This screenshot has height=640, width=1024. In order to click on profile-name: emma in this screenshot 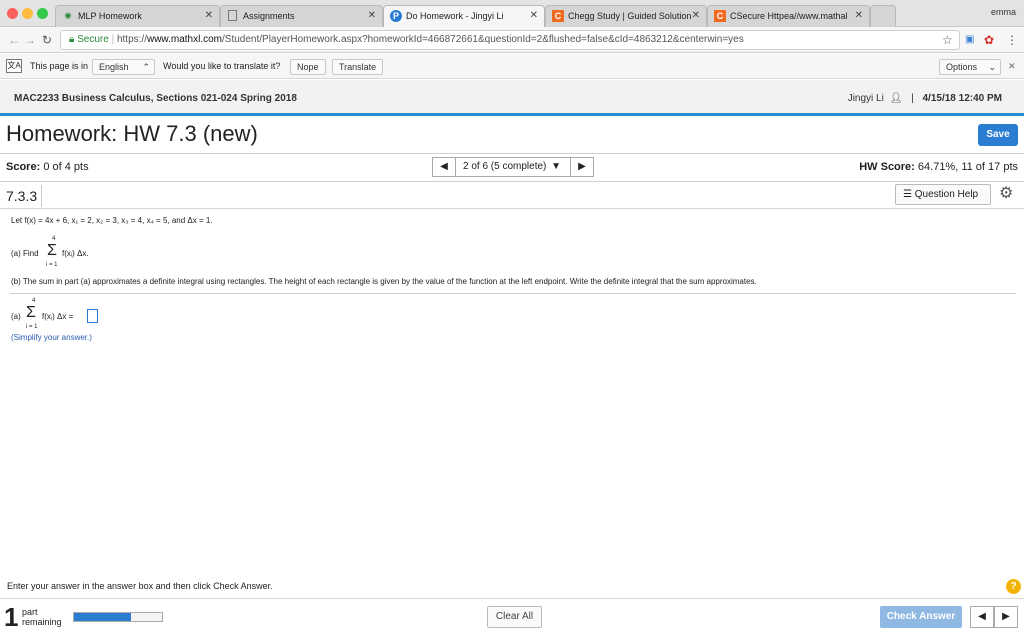, I will do `click(1003, 12)`.